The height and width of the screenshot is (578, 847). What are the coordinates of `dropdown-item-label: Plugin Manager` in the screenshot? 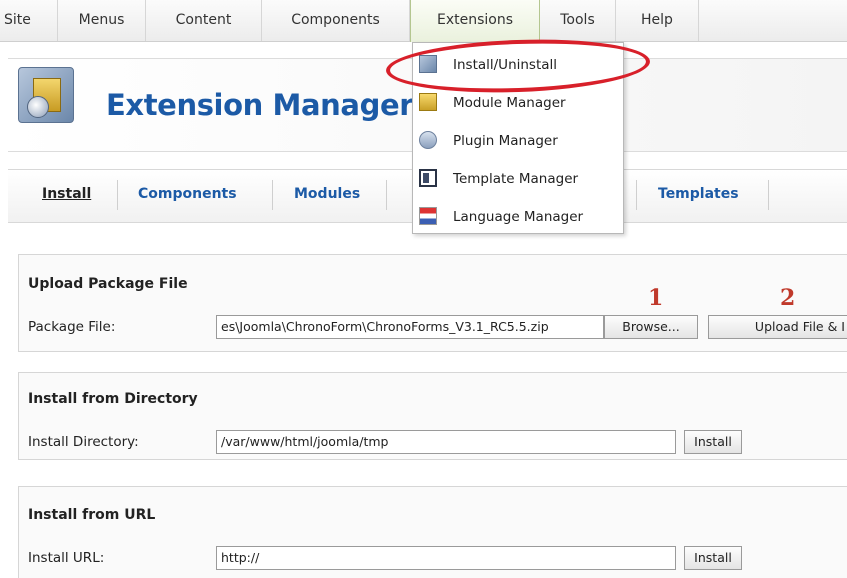 It's located at (505, 141).